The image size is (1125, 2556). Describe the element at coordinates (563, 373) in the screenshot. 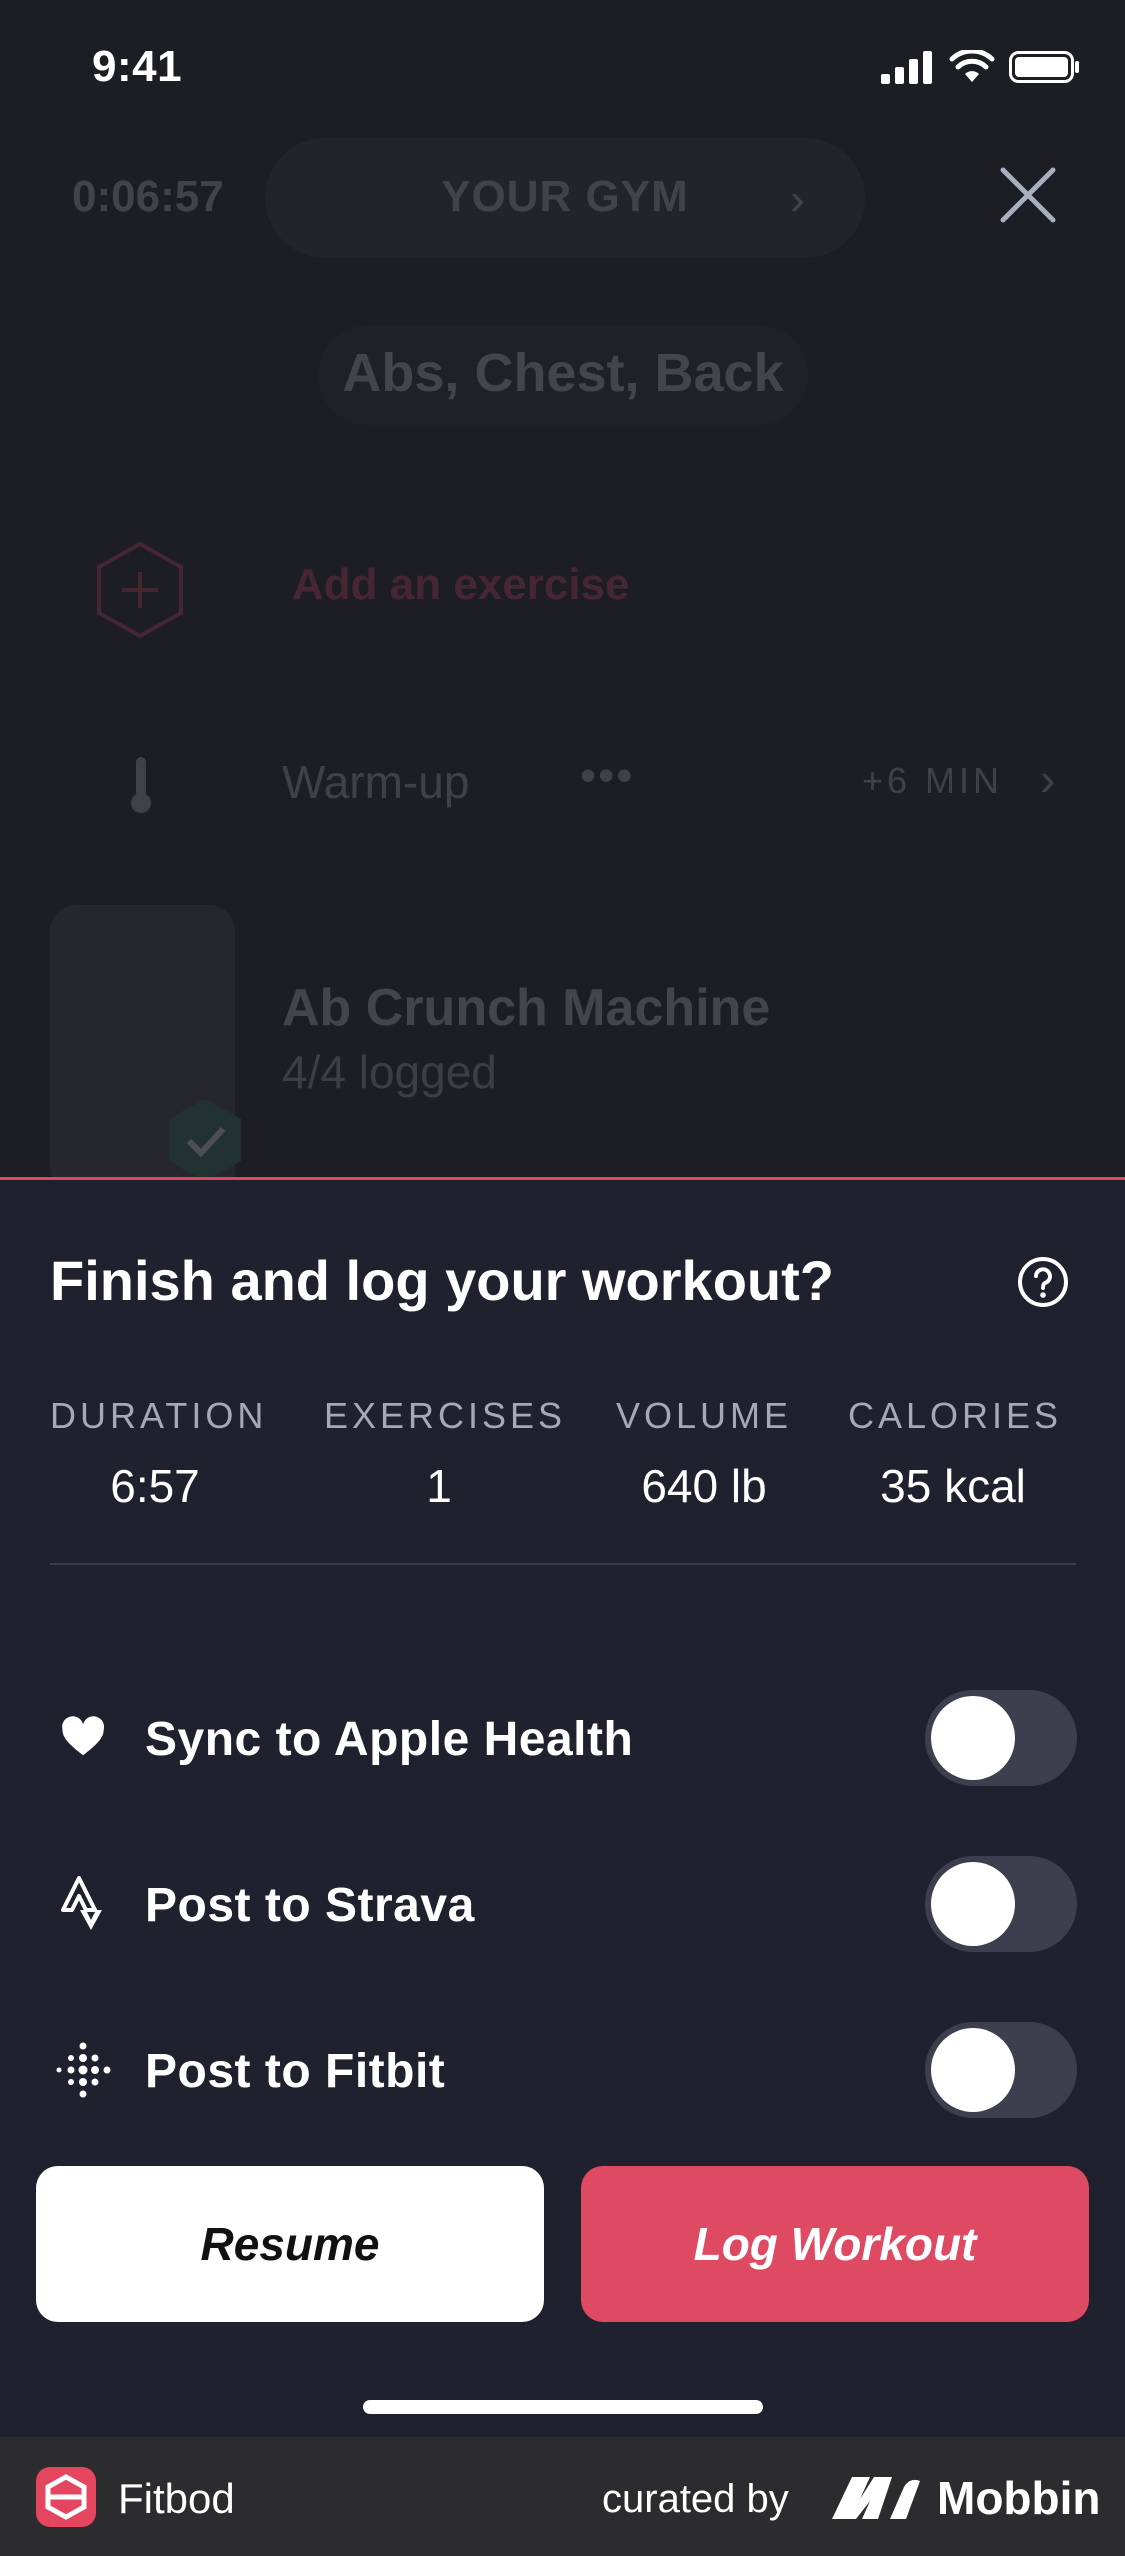

I see `muscle-groups-title: Abs, Chest, Back` at that location.